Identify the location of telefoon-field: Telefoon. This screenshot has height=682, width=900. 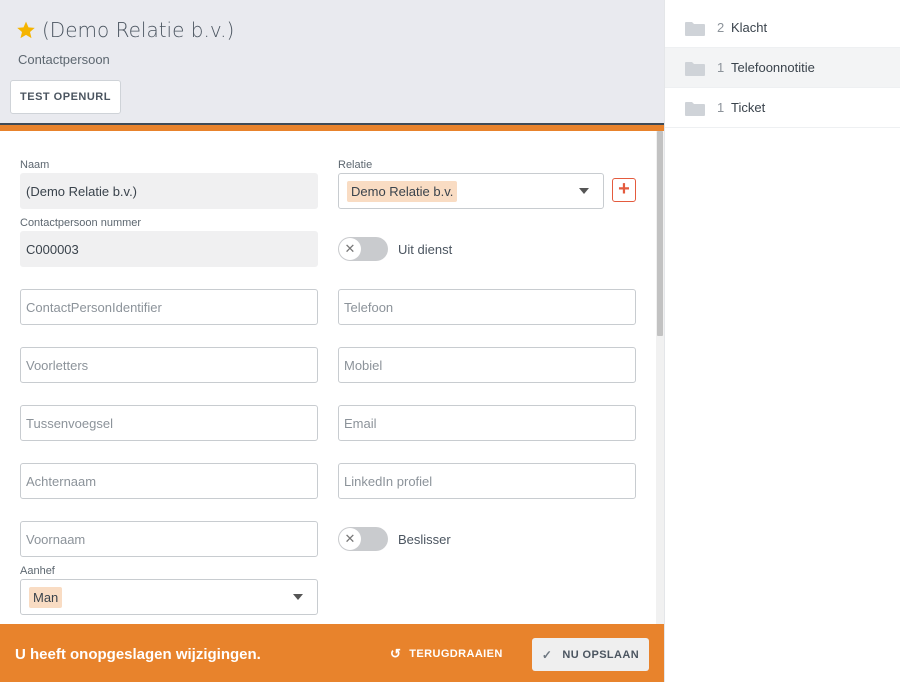
(487, 307).